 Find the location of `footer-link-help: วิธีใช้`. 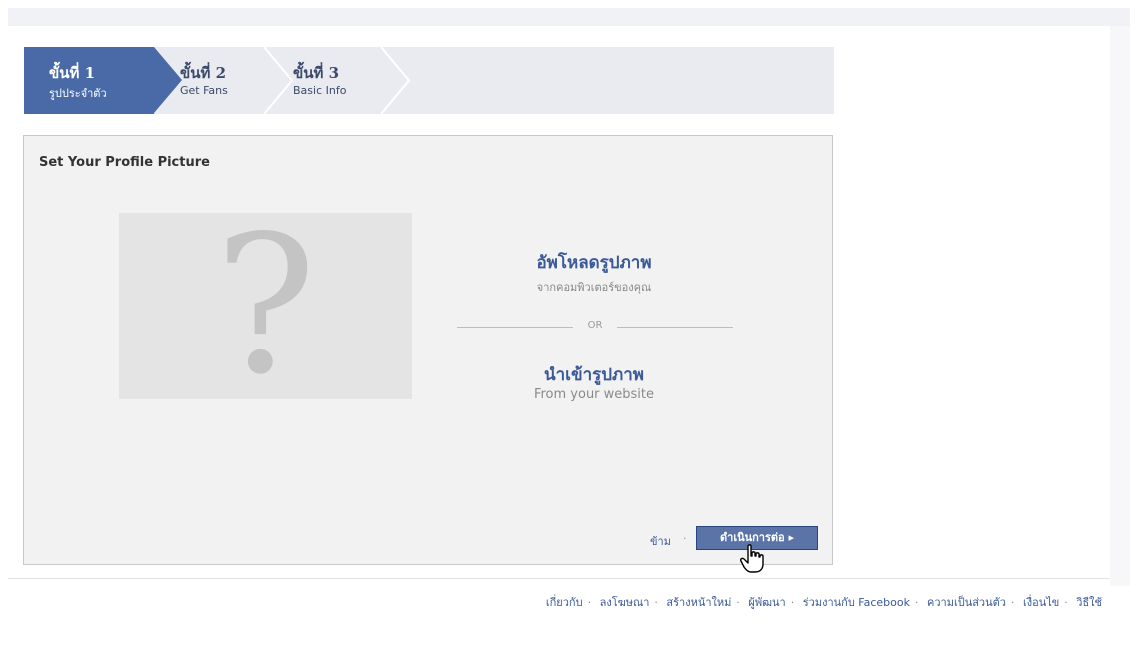

footer-link-help: วิธีใช้ is located at coordinates (1089, 602).